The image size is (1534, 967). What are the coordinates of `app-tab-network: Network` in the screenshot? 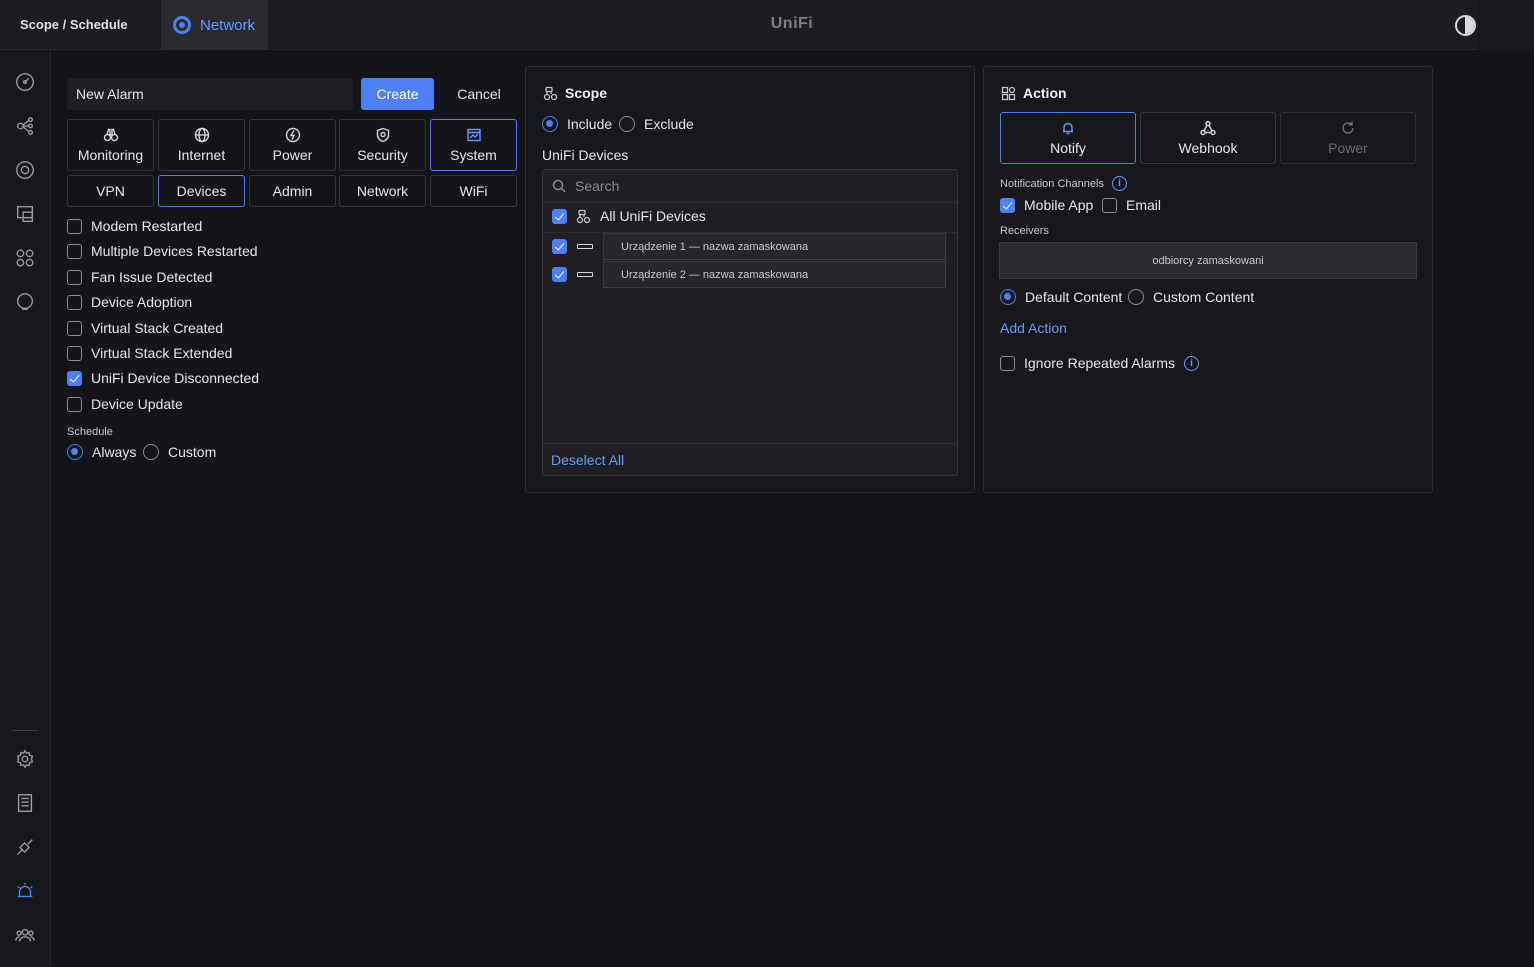 It's located at (214, 25).